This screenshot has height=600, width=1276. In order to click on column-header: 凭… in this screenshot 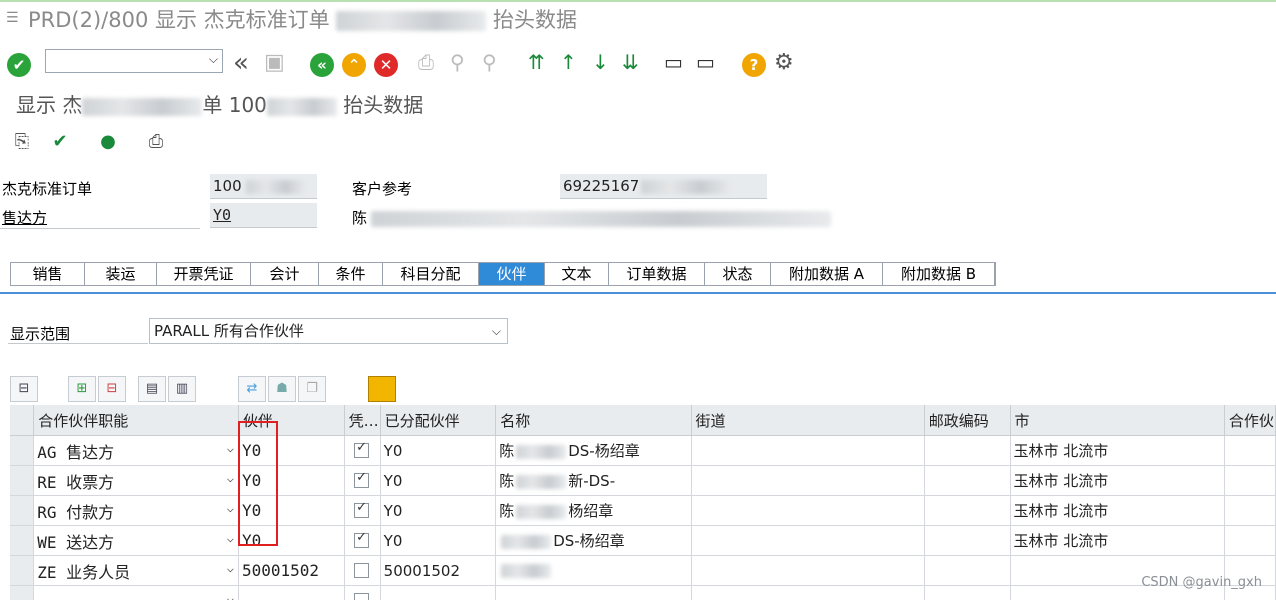, I will do `click(362, 420)`.